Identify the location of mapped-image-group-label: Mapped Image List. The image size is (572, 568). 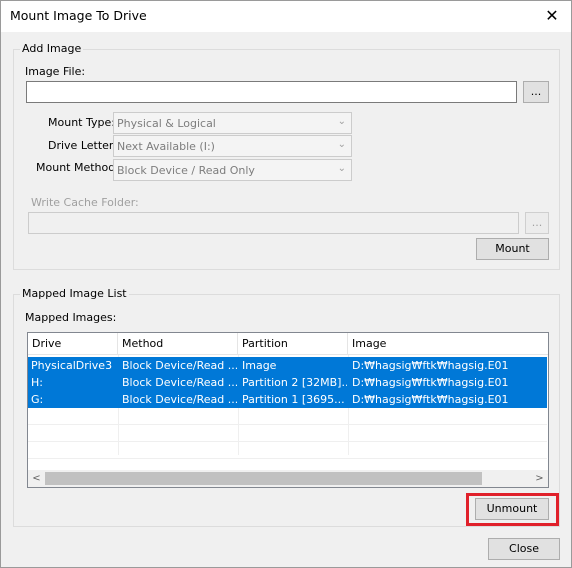
(74, 293).